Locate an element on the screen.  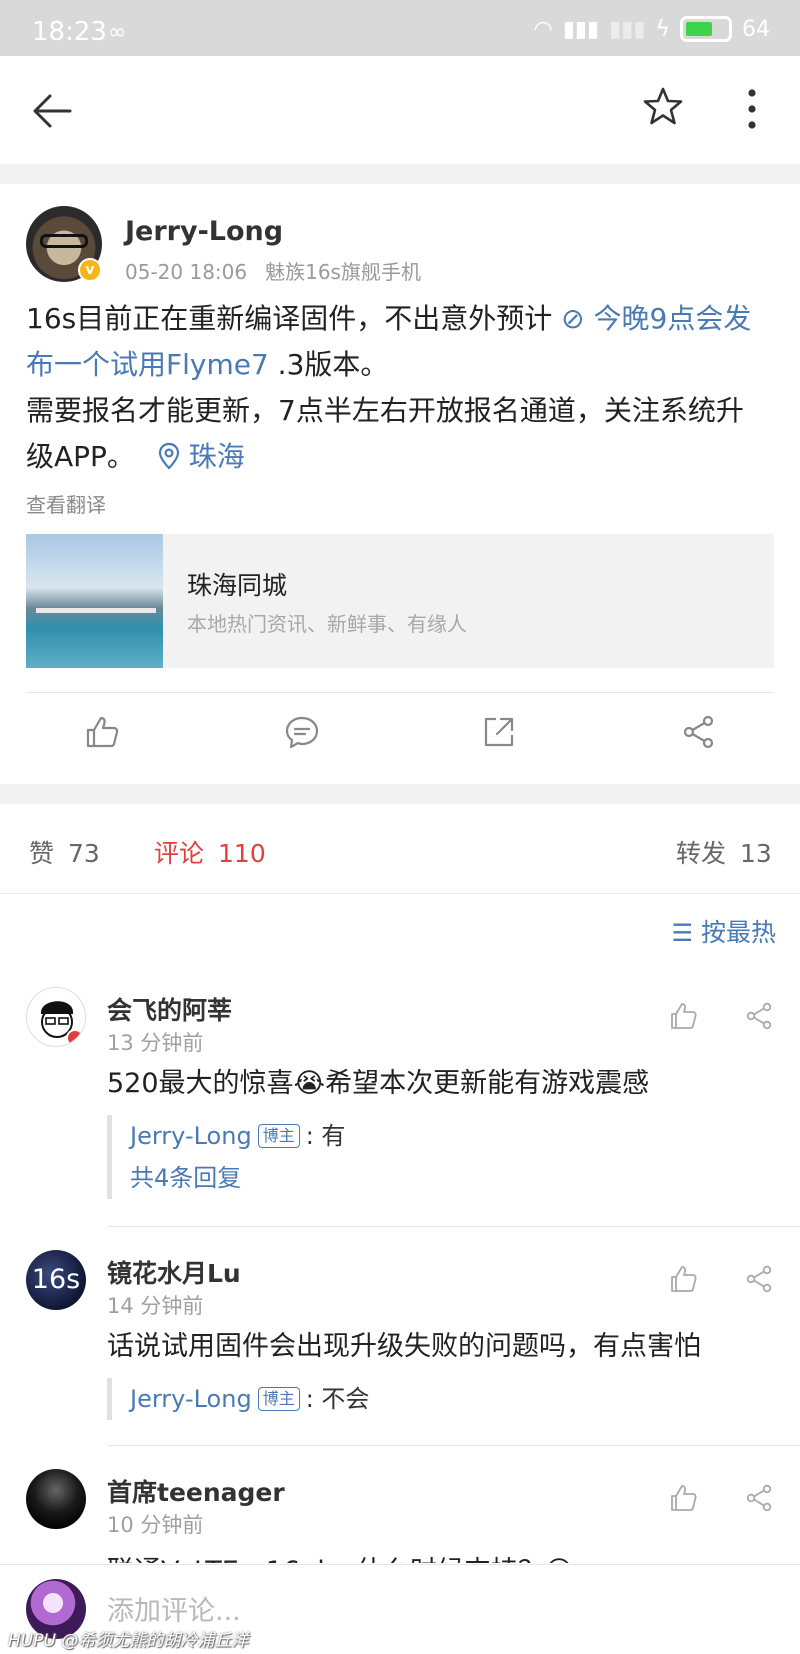
reply-line: Jerry-Long 博主: 有 is located at coordinates (448, 1136).